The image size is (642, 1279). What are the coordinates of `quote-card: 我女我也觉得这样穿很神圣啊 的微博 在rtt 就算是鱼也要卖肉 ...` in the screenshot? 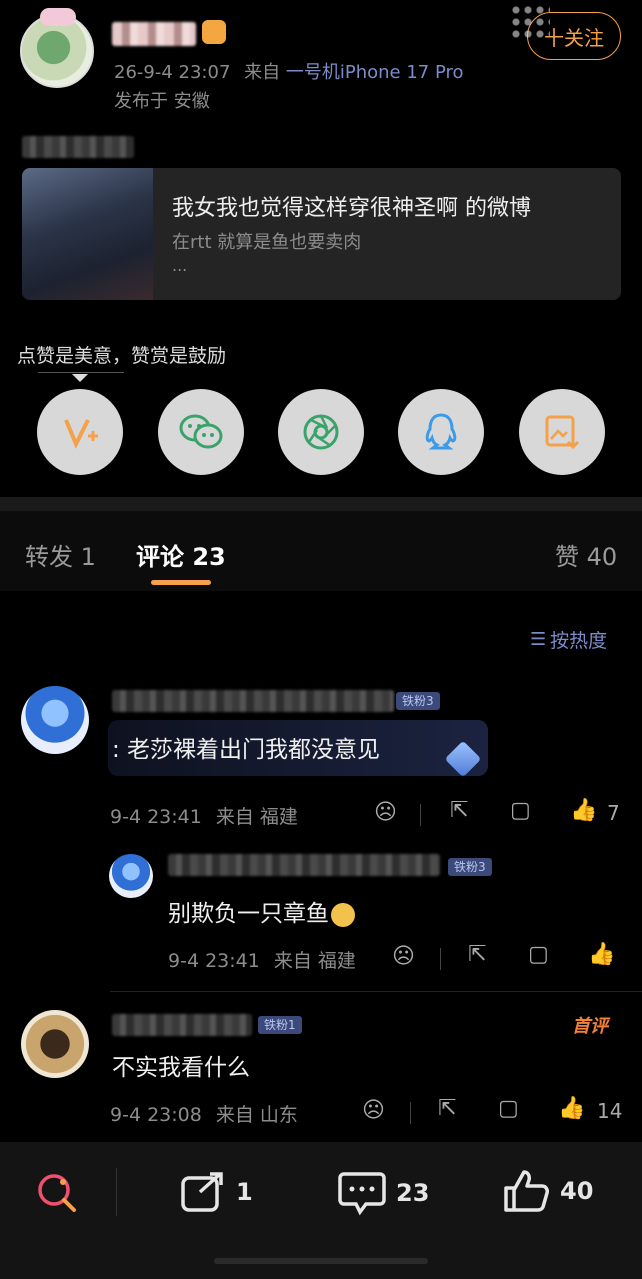 It's located at (321, 234).